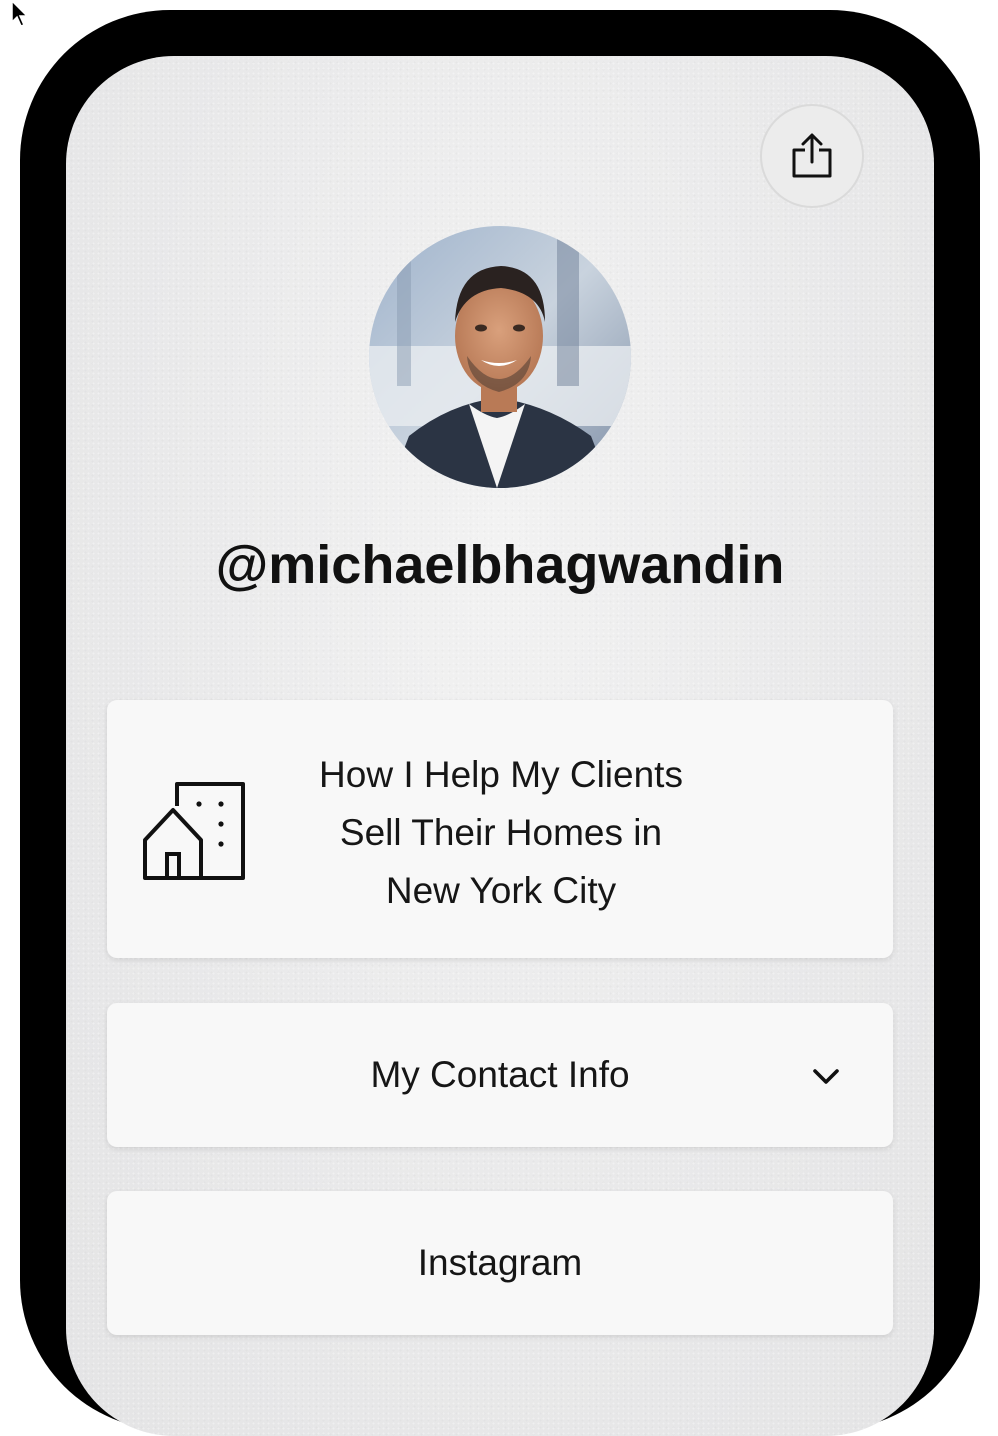  I want to click on profile-photo, so click(500, 357).